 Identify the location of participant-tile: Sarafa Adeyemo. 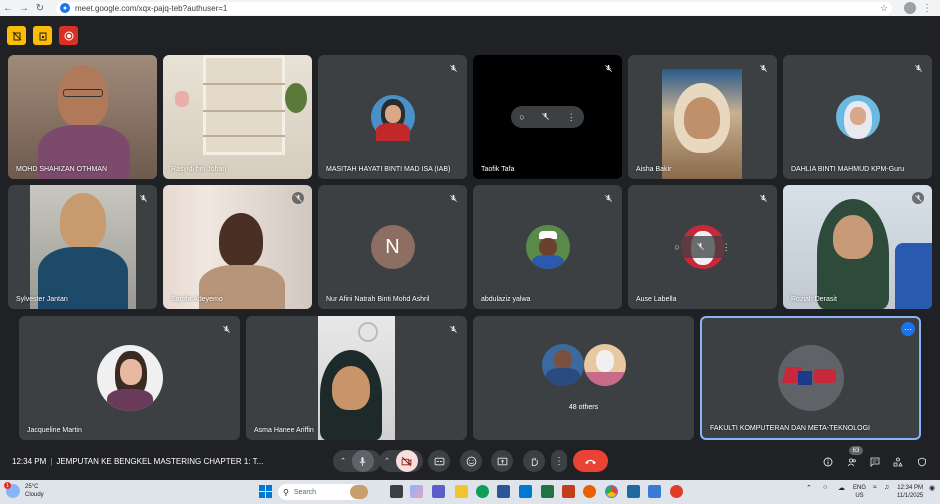
(237, 247).